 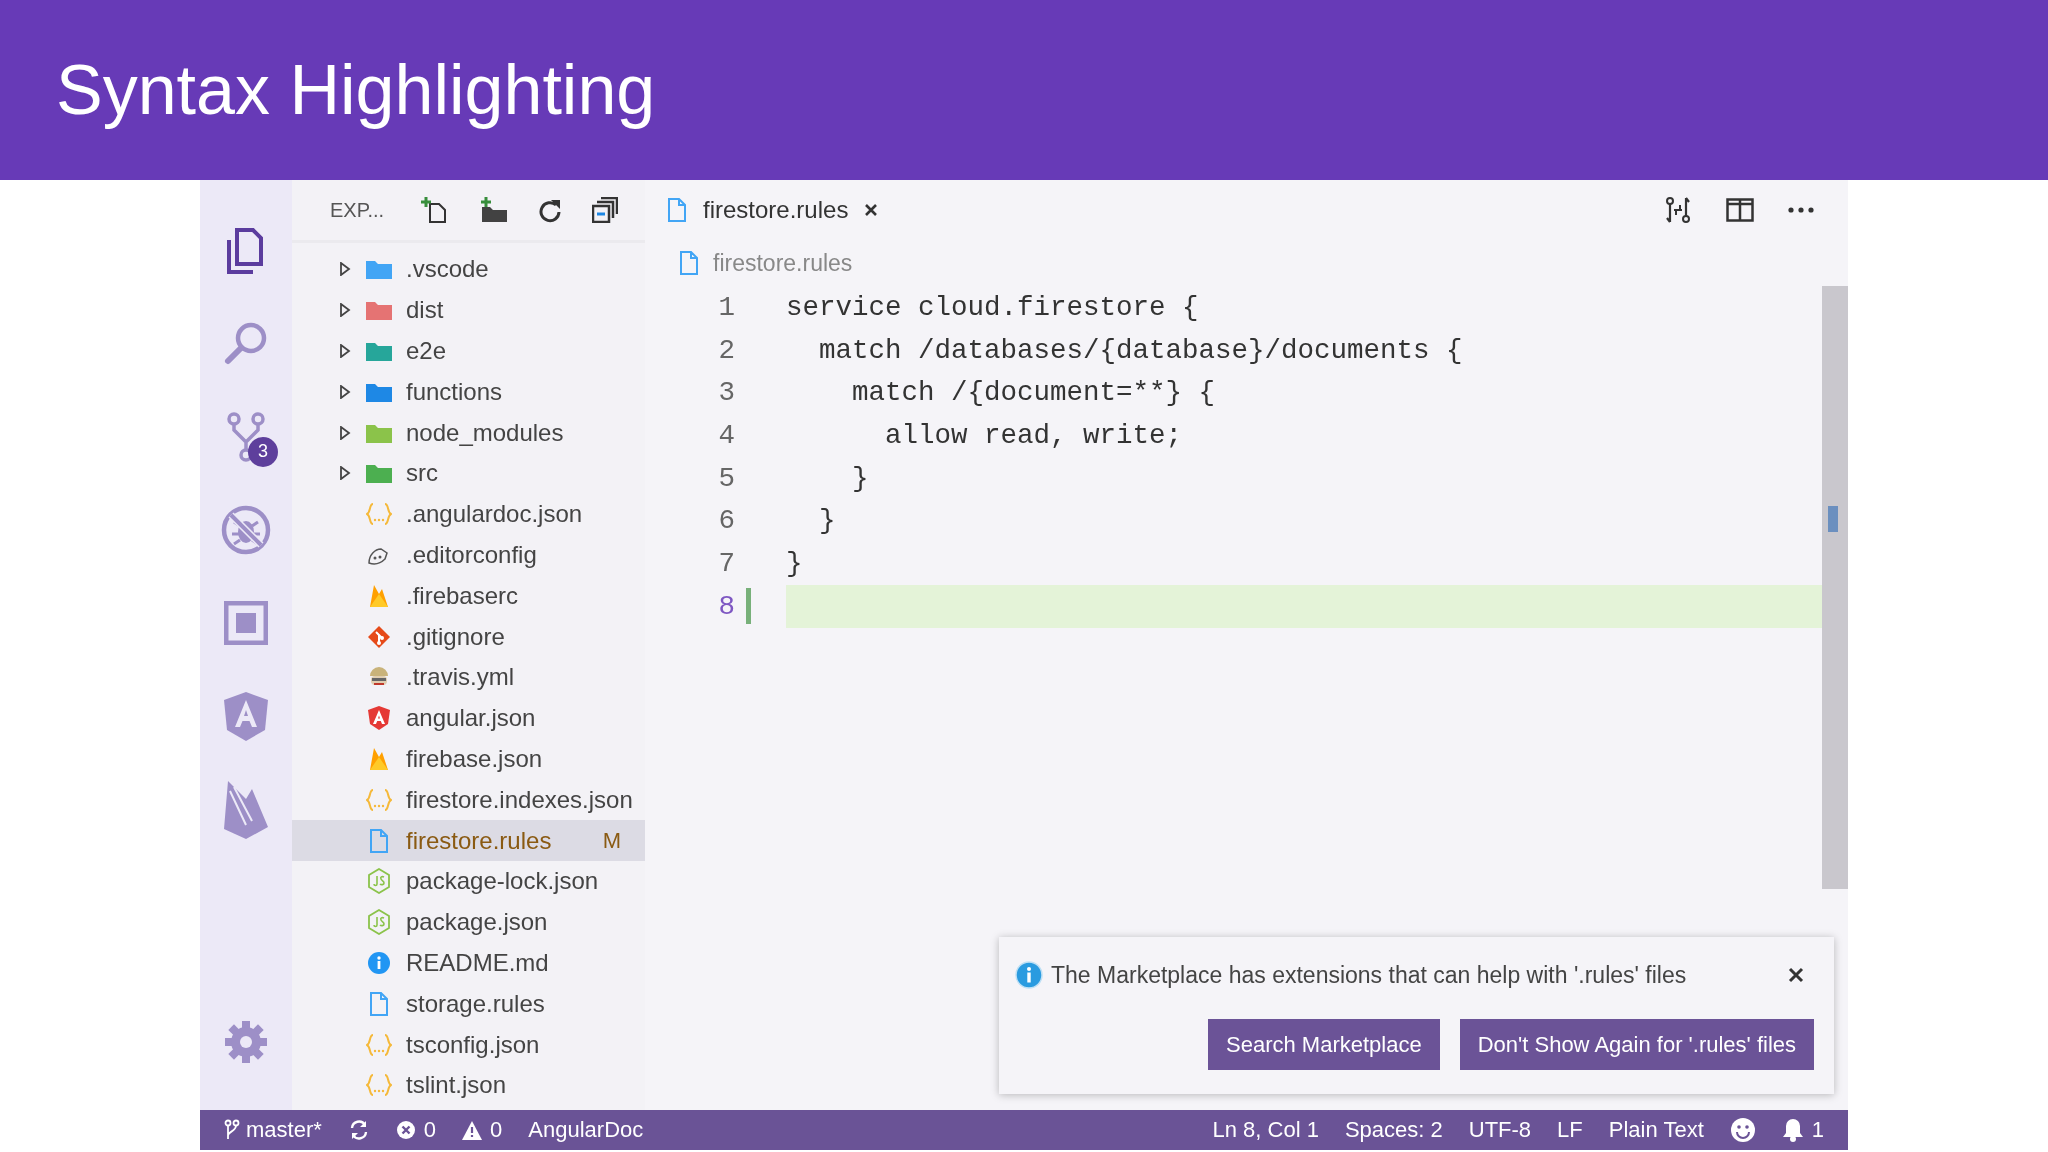 I want to click on error-icon, so click(x=405, y=1130).